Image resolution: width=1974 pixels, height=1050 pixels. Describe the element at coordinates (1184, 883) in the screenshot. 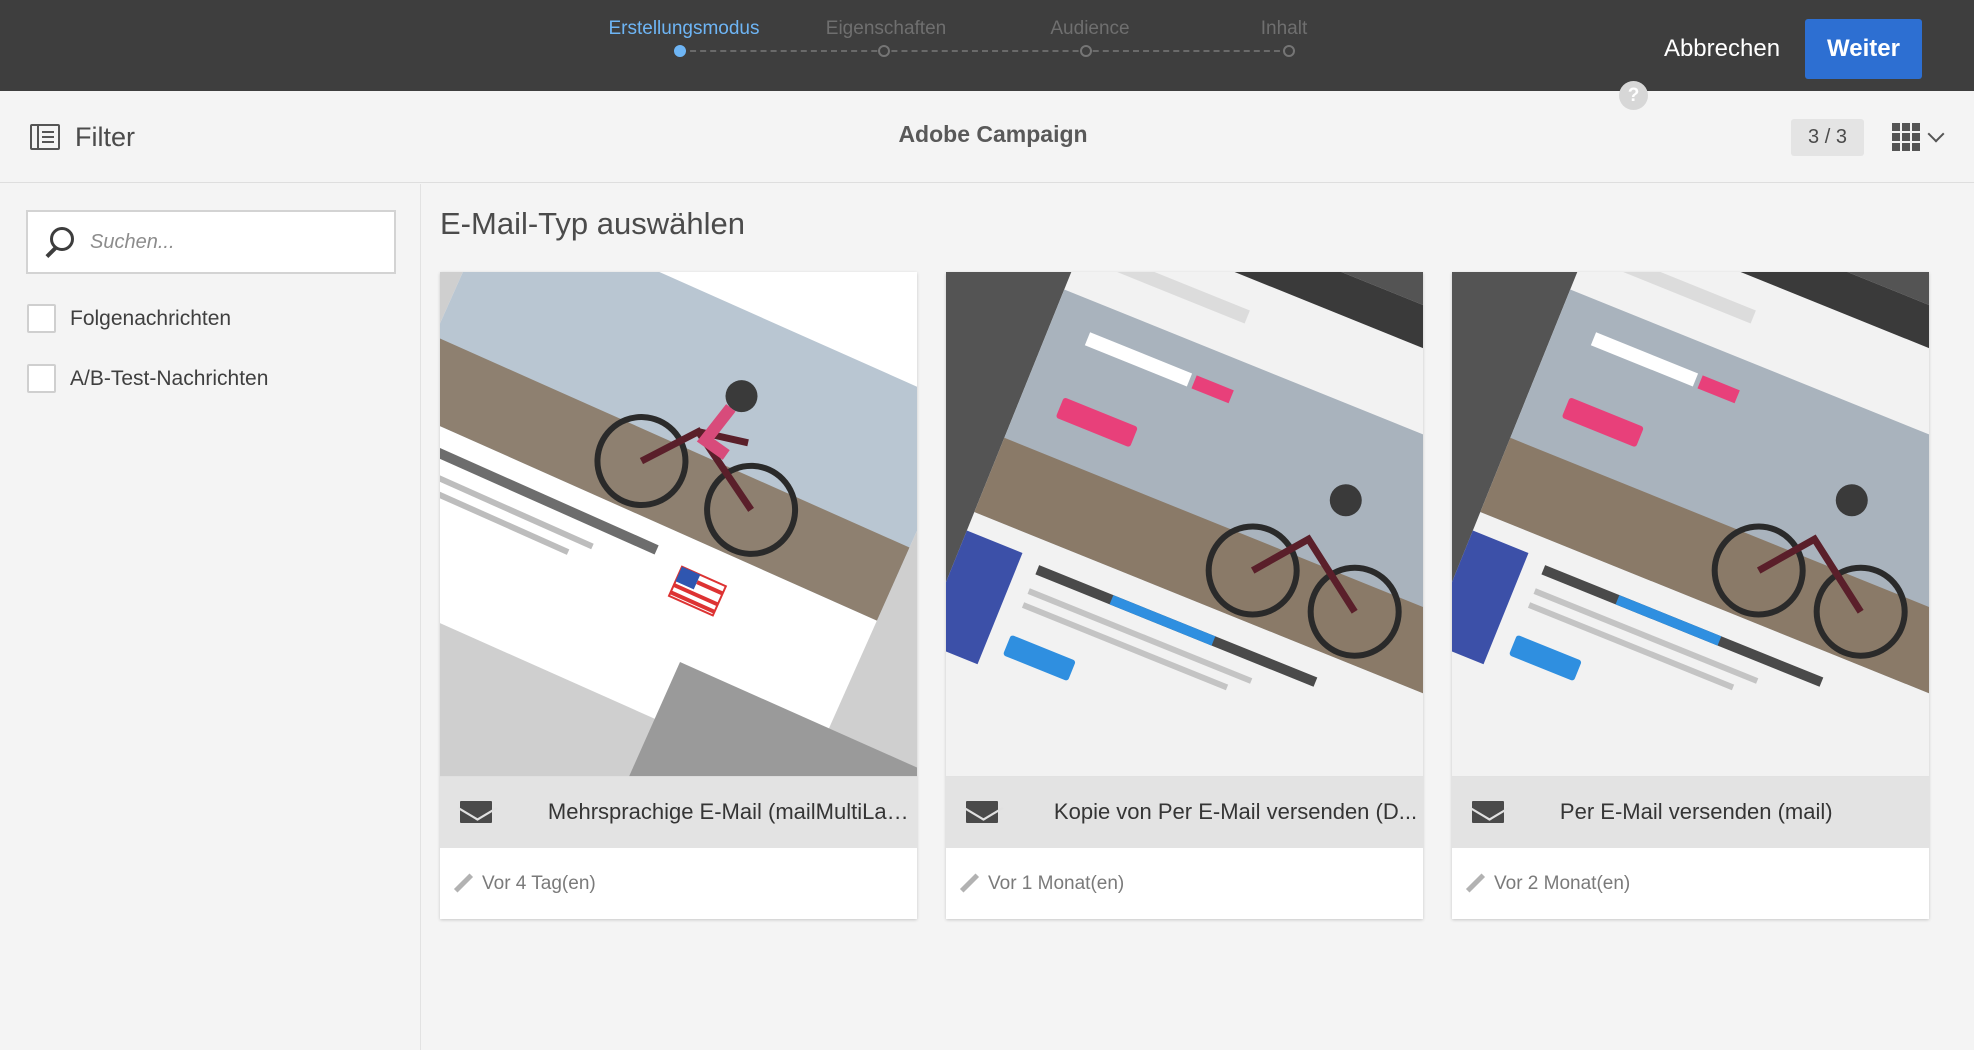

I see `template-meta: Vor 1 Monat(en)` at that location.